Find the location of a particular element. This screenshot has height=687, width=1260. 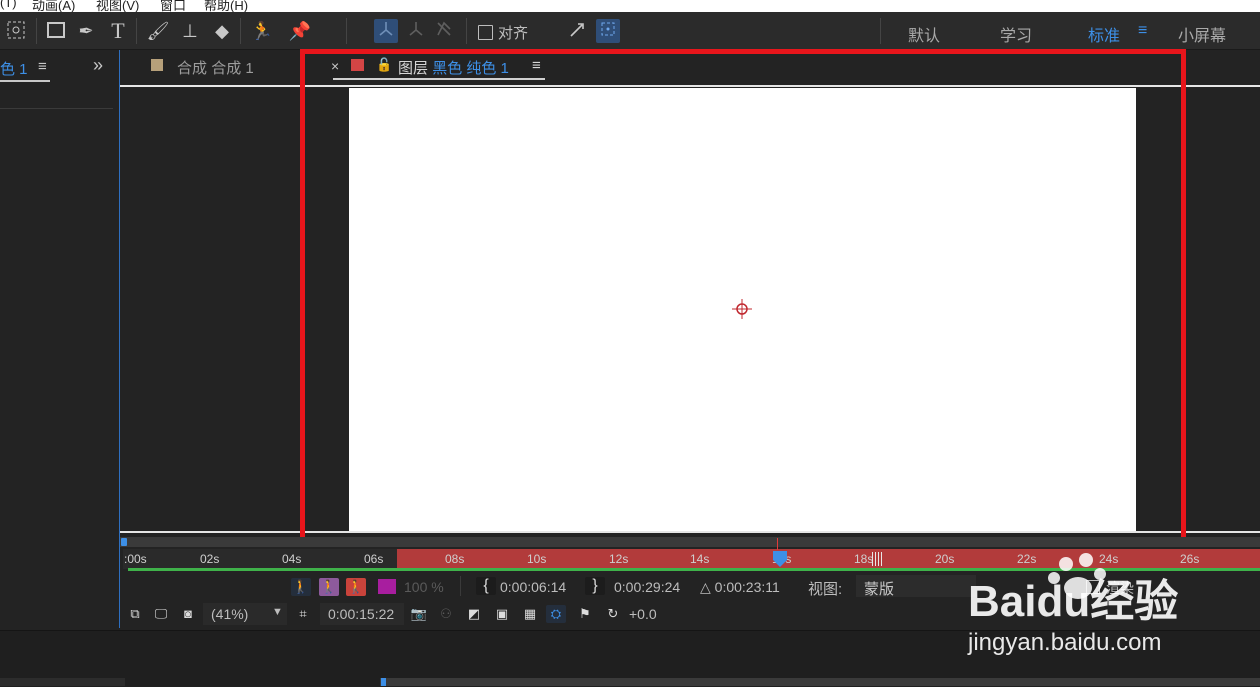

project-panel: 色 1 ≡ » is located at coordinates (56, 339).